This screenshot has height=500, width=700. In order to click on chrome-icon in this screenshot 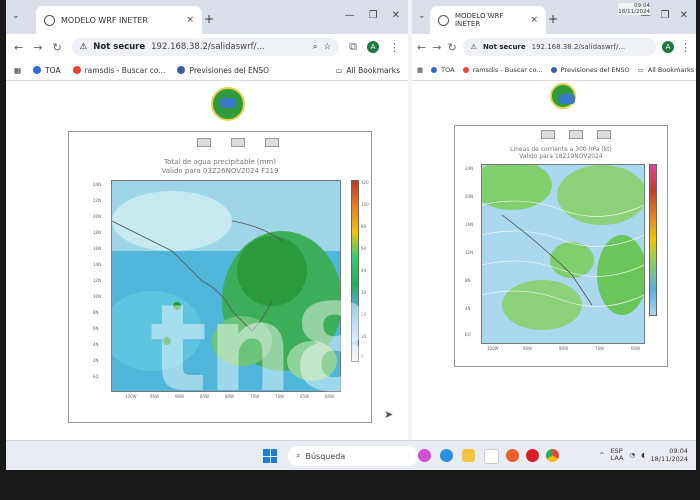, I will do `click(552, 455)`.